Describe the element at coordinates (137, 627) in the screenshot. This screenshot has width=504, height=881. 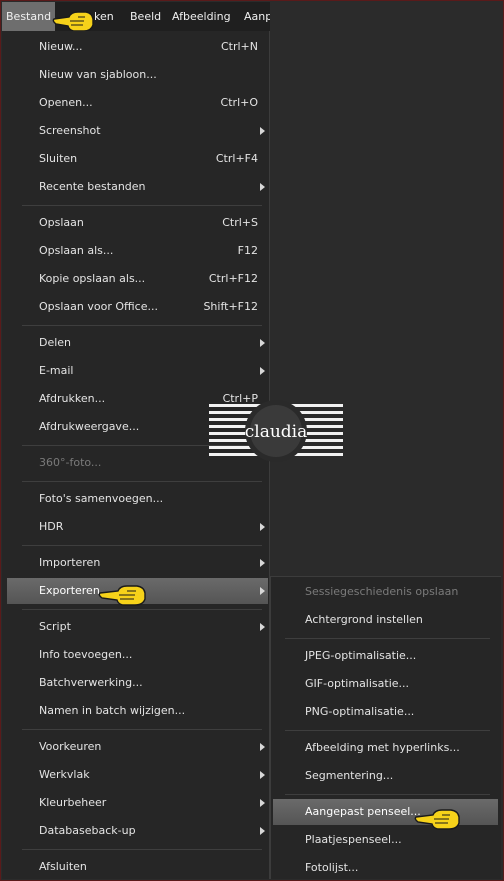
I see `menu-item-script: Script` at that location.